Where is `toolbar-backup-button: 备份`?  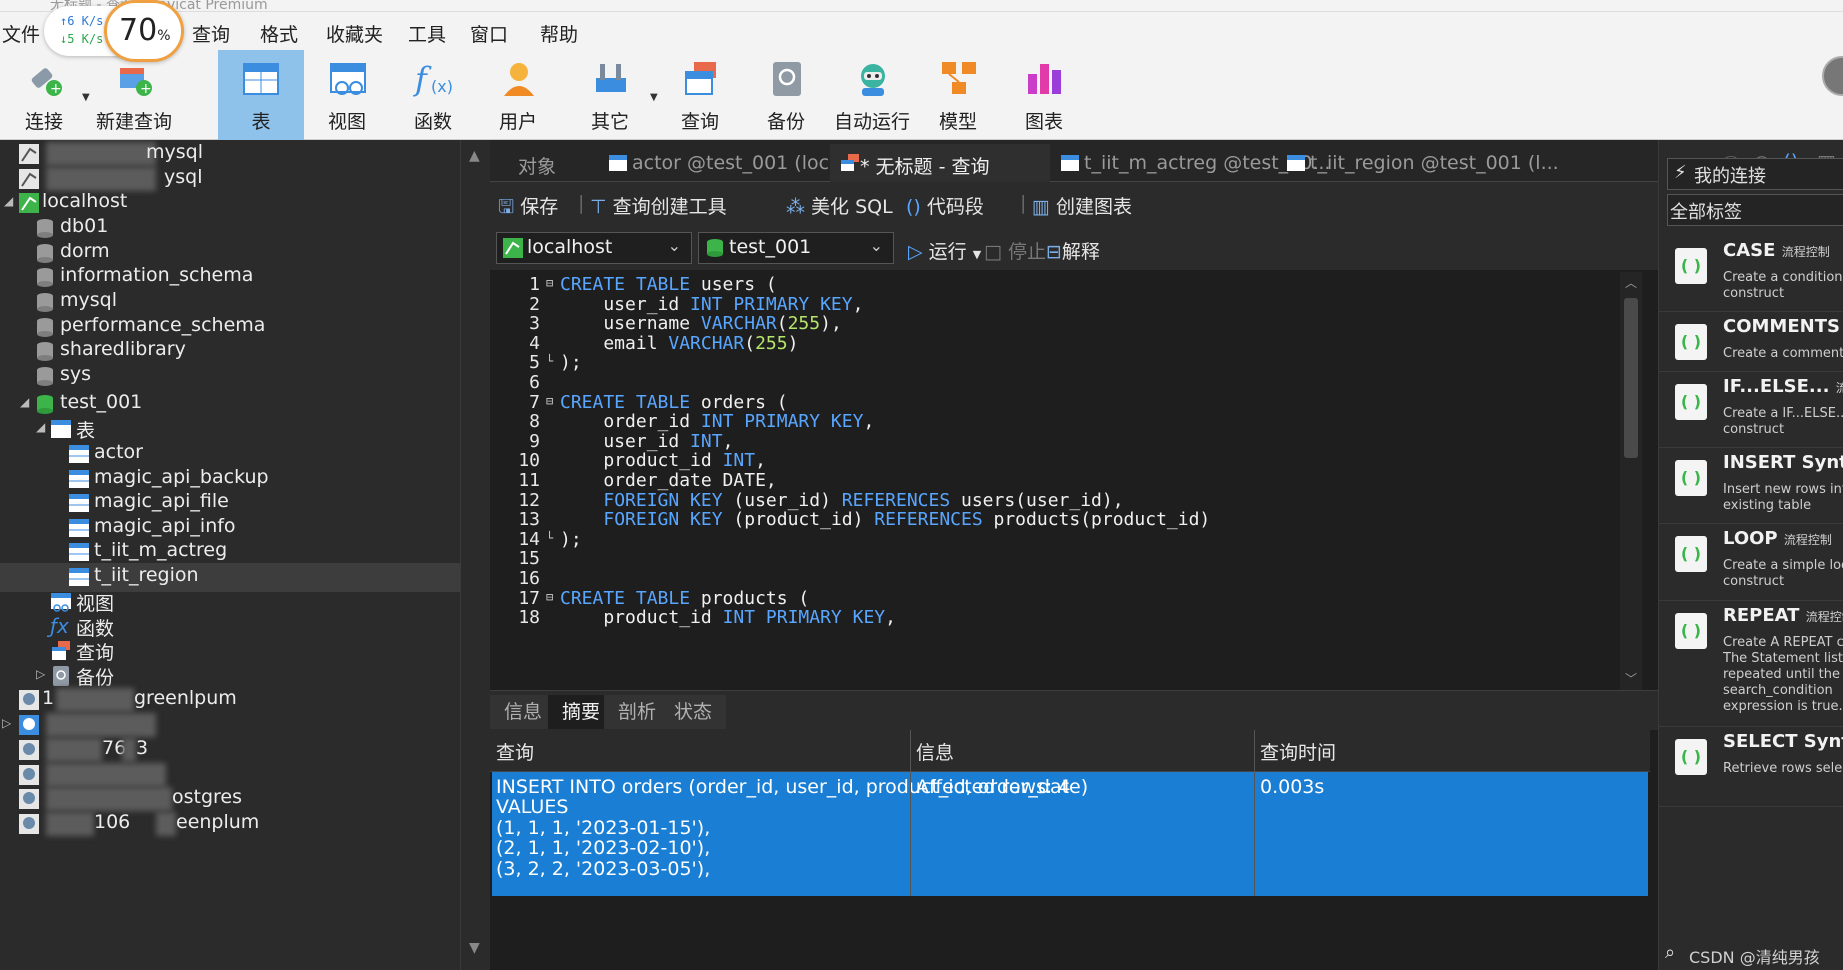
toolbar-backup-button: 备份 is located at coordinates (786, 95).